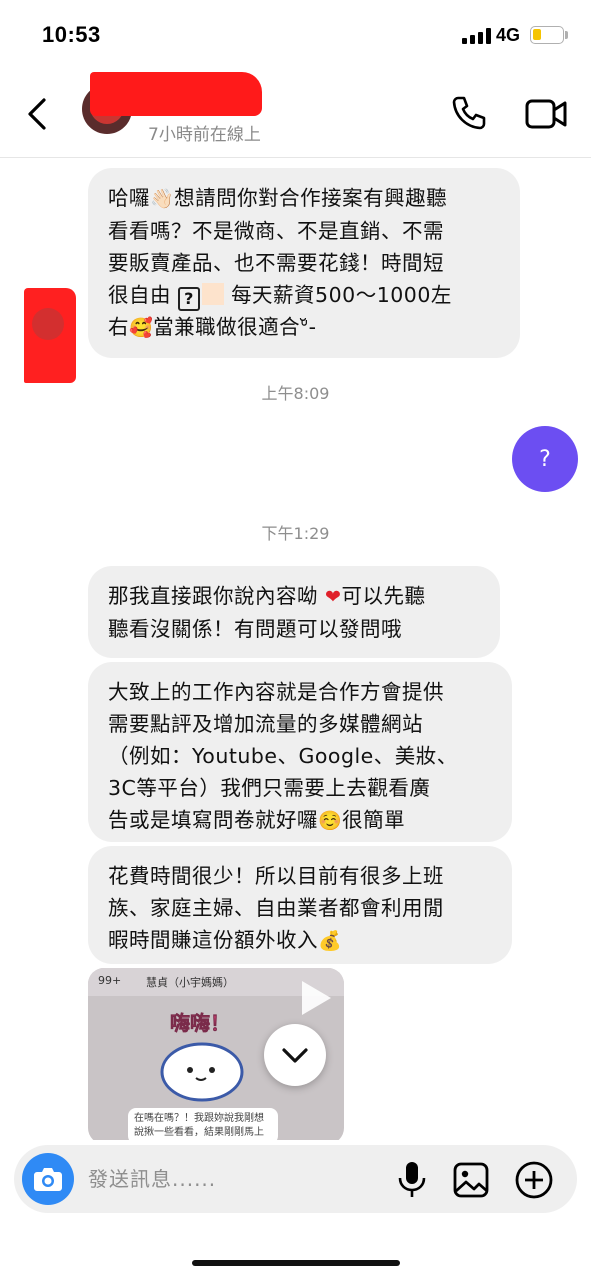 The width and height of the screenshot is (591, 1280). I want to click on status-bar: 10:53 4G, so click(295, 32).